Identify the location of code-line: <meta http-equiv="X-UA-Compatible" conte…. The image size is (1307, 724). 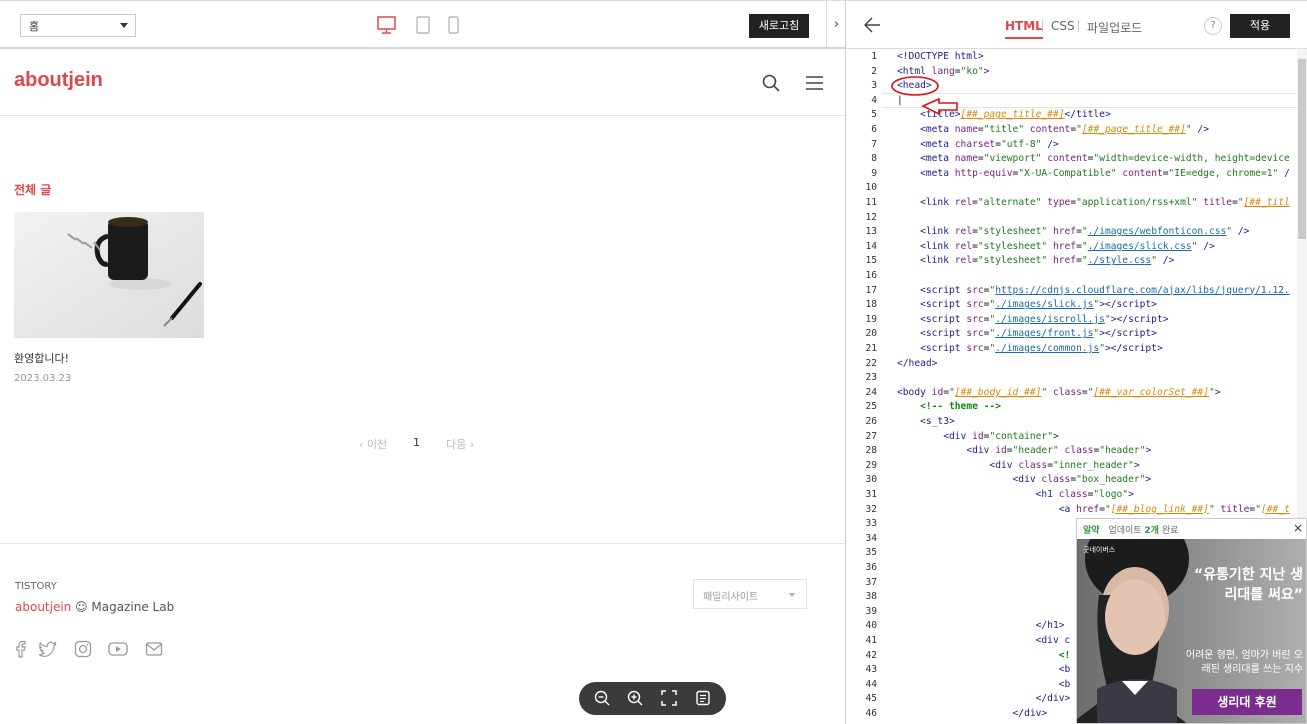
(1105, 173).